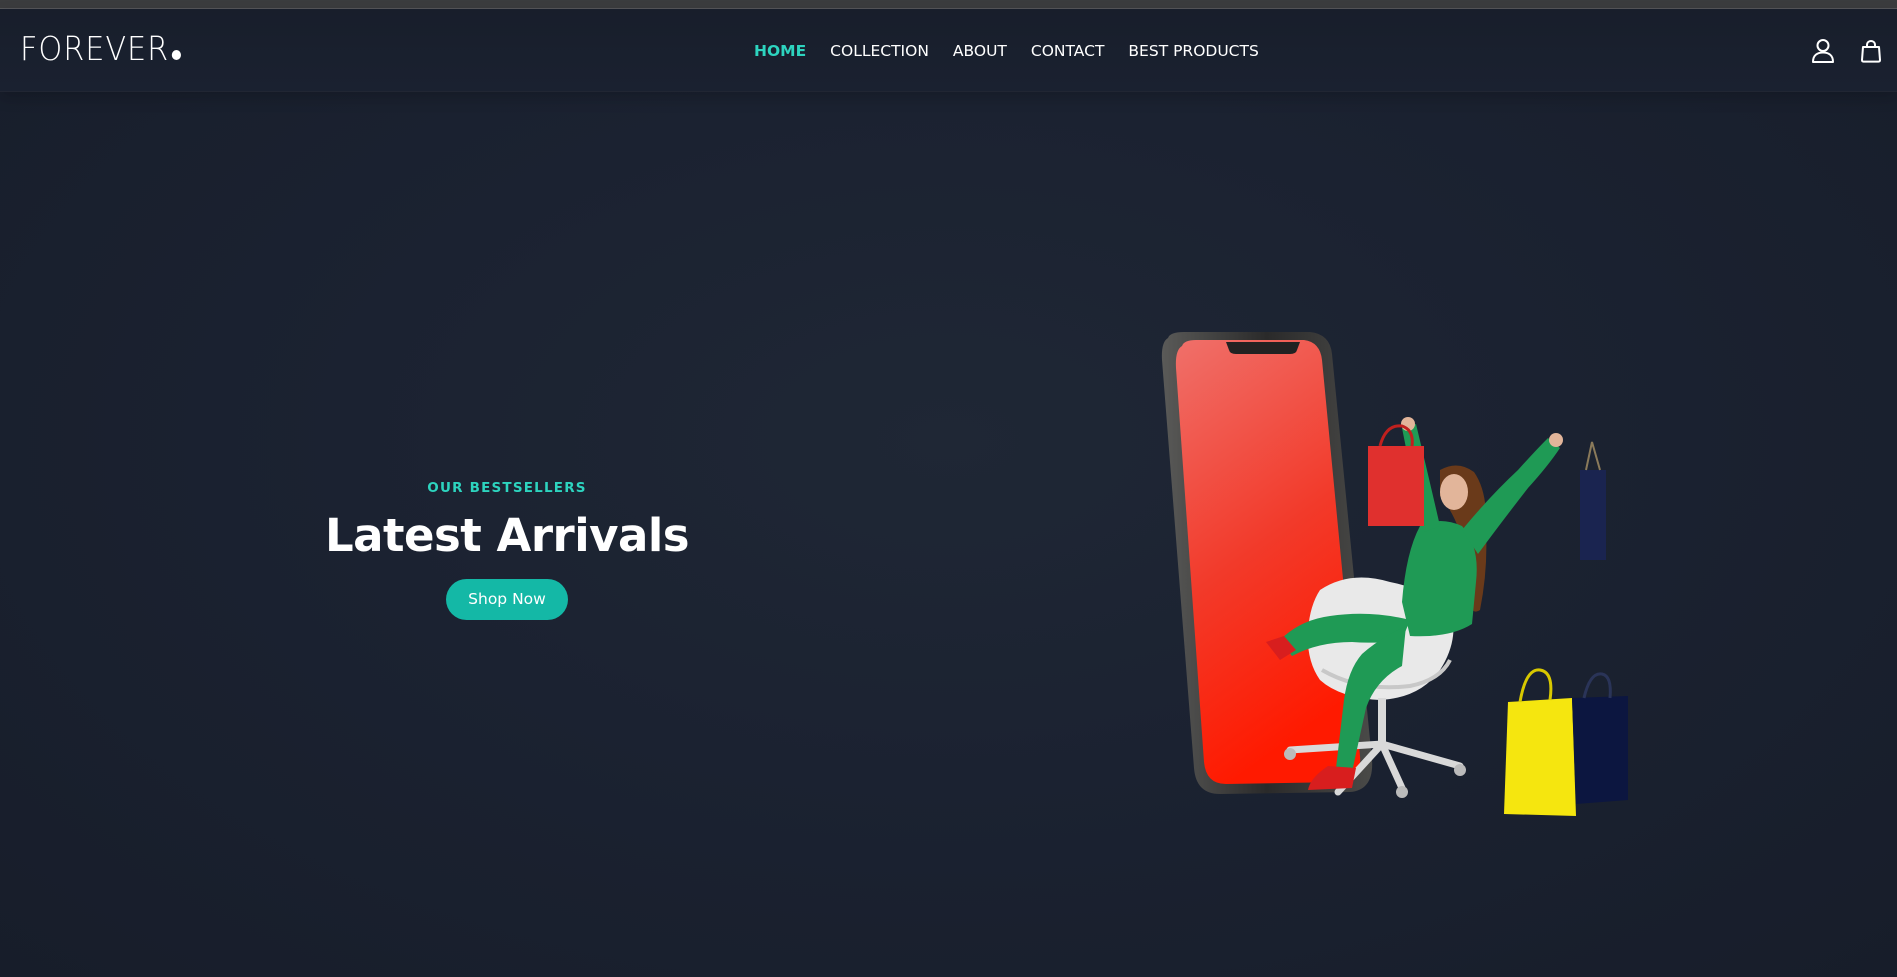 This screenshot has width=1897, height=977. Describe the element at coordinates (948, 4) in the screenshot. I see `browser-top-strip` at that location.